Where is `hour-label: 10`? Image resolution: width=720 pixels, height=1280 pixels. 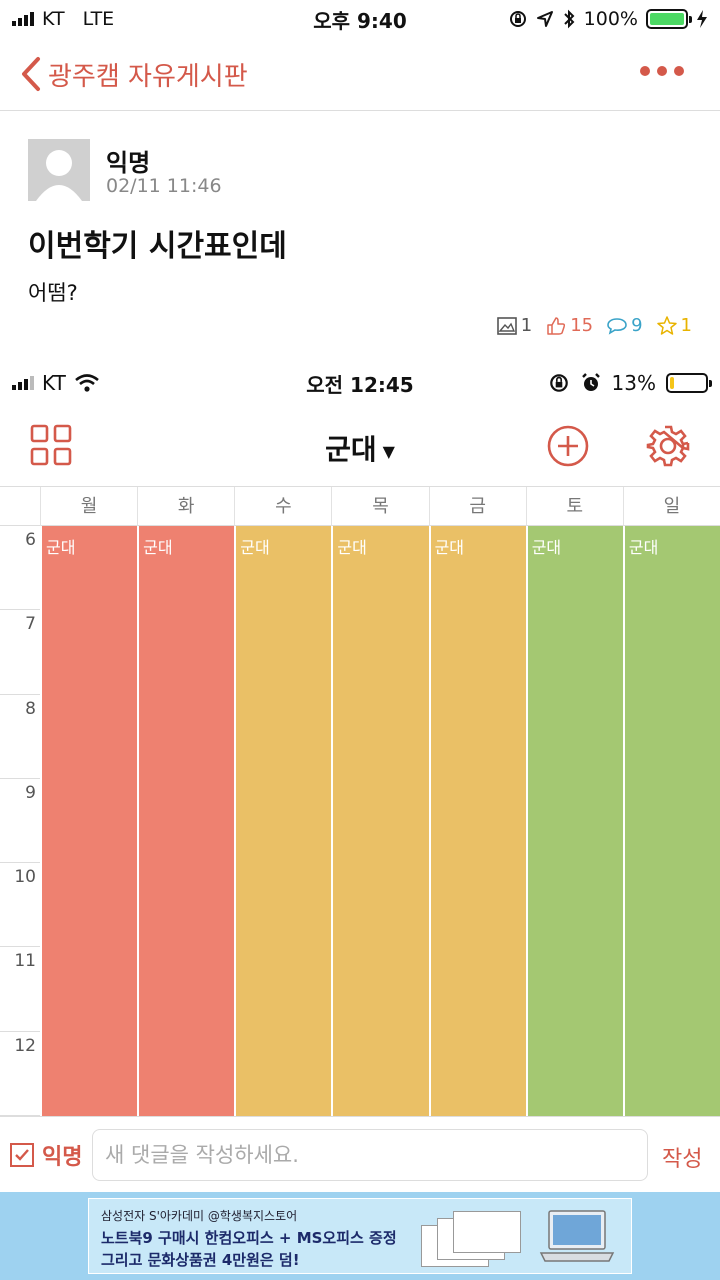
hour-label: 10 is located at coordinates (20, 905).